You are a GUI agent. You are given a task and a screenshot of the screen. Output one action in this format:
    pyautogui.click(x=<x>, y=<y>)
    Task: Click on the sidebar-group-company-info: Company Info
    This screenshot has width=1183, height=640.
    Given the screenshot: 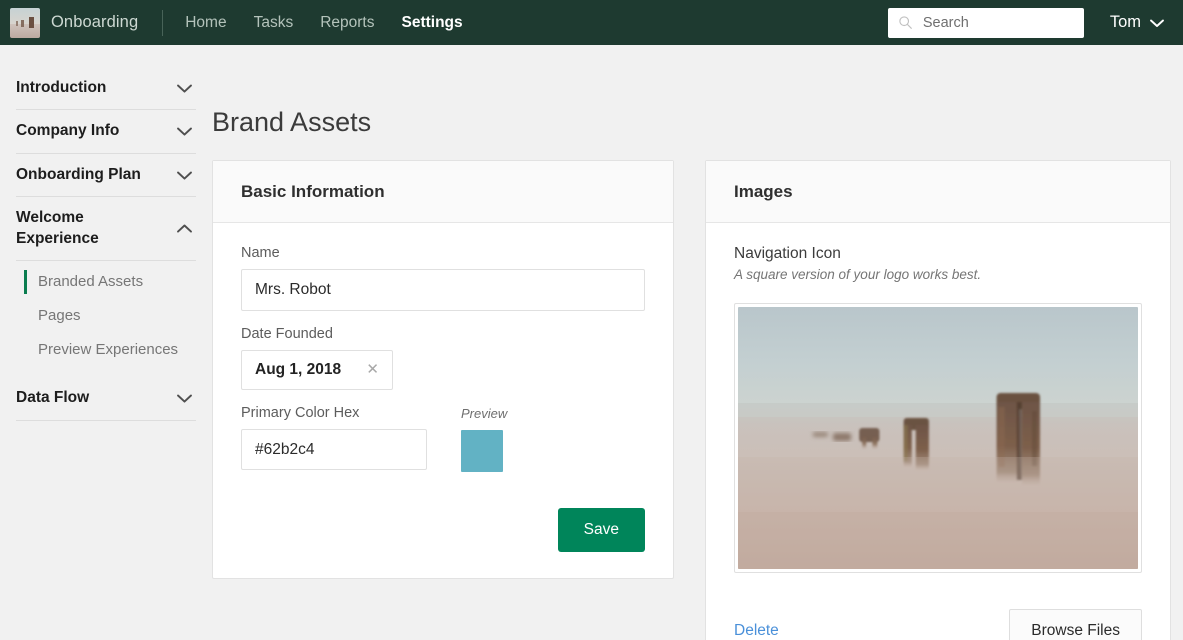 What is the action you would take?
    pyautogui.click(x=106, y=132)
    